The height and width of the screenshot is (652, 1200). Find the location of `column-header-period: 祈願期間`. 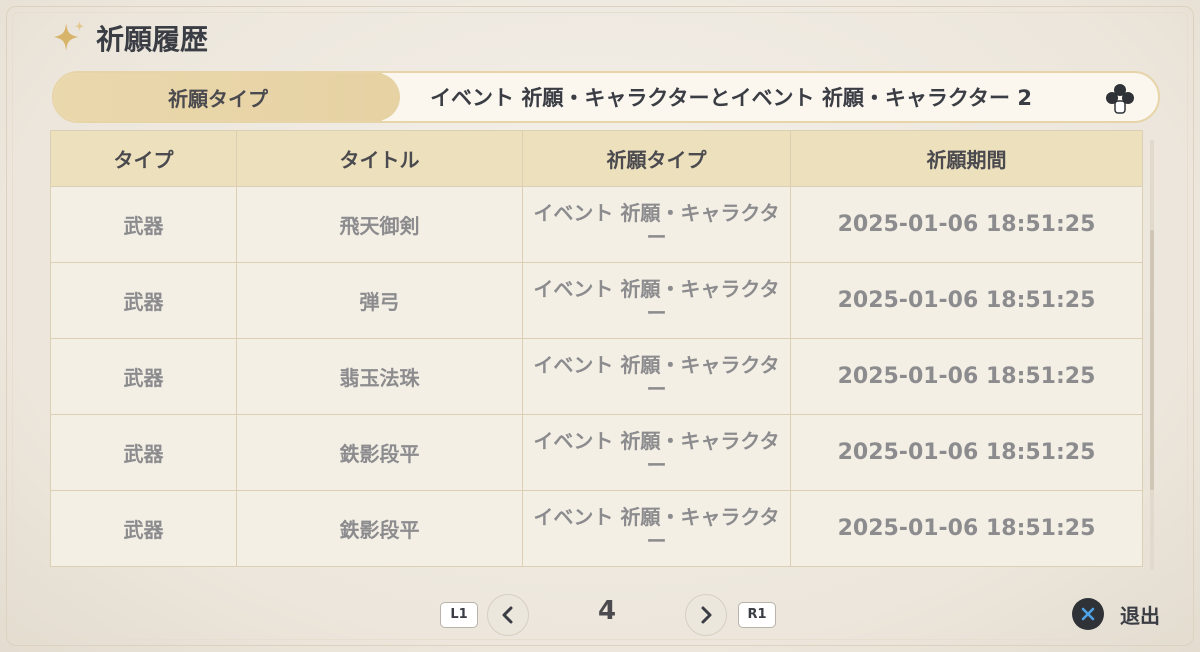

column-header-period: 祈願期間 is located at coordinates (966, 158).